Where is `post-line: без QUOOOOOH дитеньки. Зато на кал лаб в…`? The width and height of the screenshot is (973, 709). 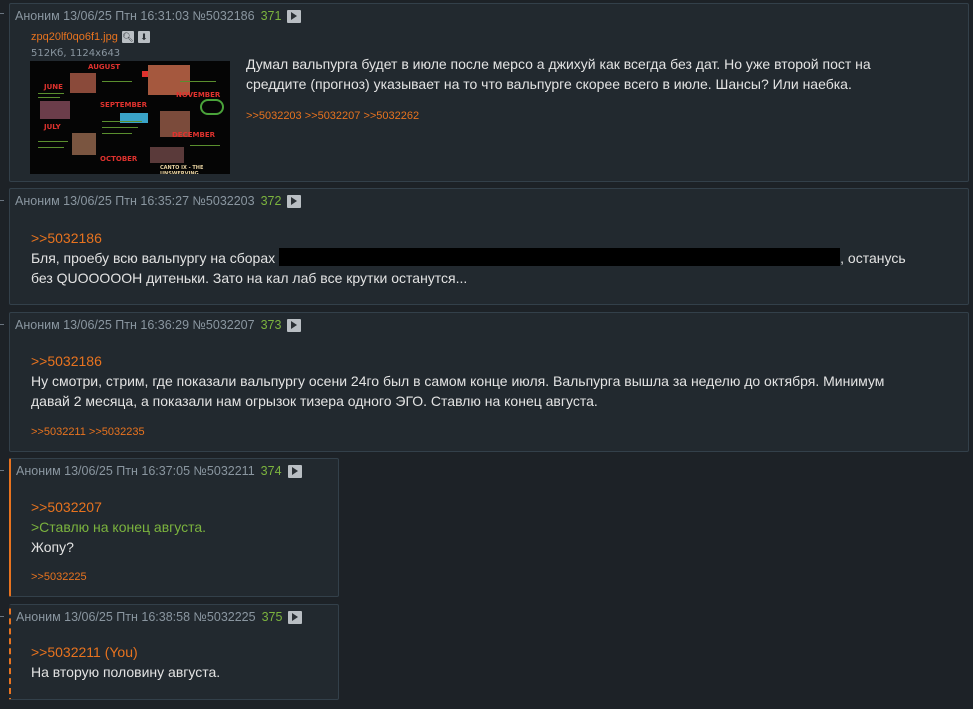
post-line: без QUOOOOOH дитеньки. Зато на кал лаб в… is located at coordinates (249, 278).